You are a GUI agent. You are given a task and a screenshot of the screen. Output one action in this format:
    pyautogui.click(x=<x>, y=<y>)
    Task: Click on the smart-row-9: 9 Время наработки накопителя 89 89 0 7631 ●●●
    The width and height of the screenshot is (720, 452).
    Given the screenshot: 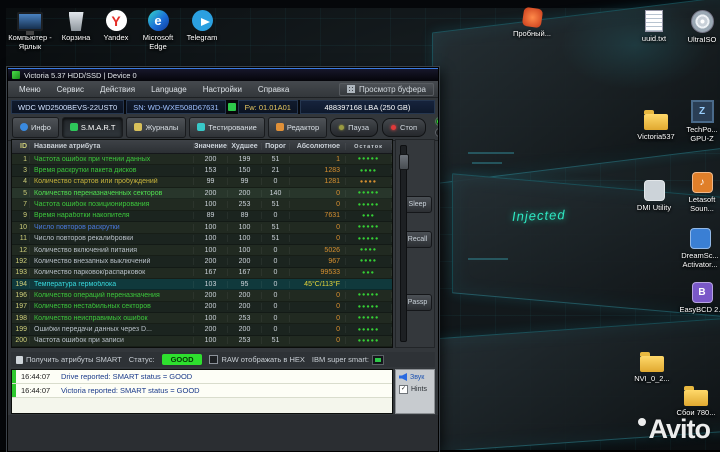 What is the action you would take?
    pyautogui.click(x=202, y=216)
    